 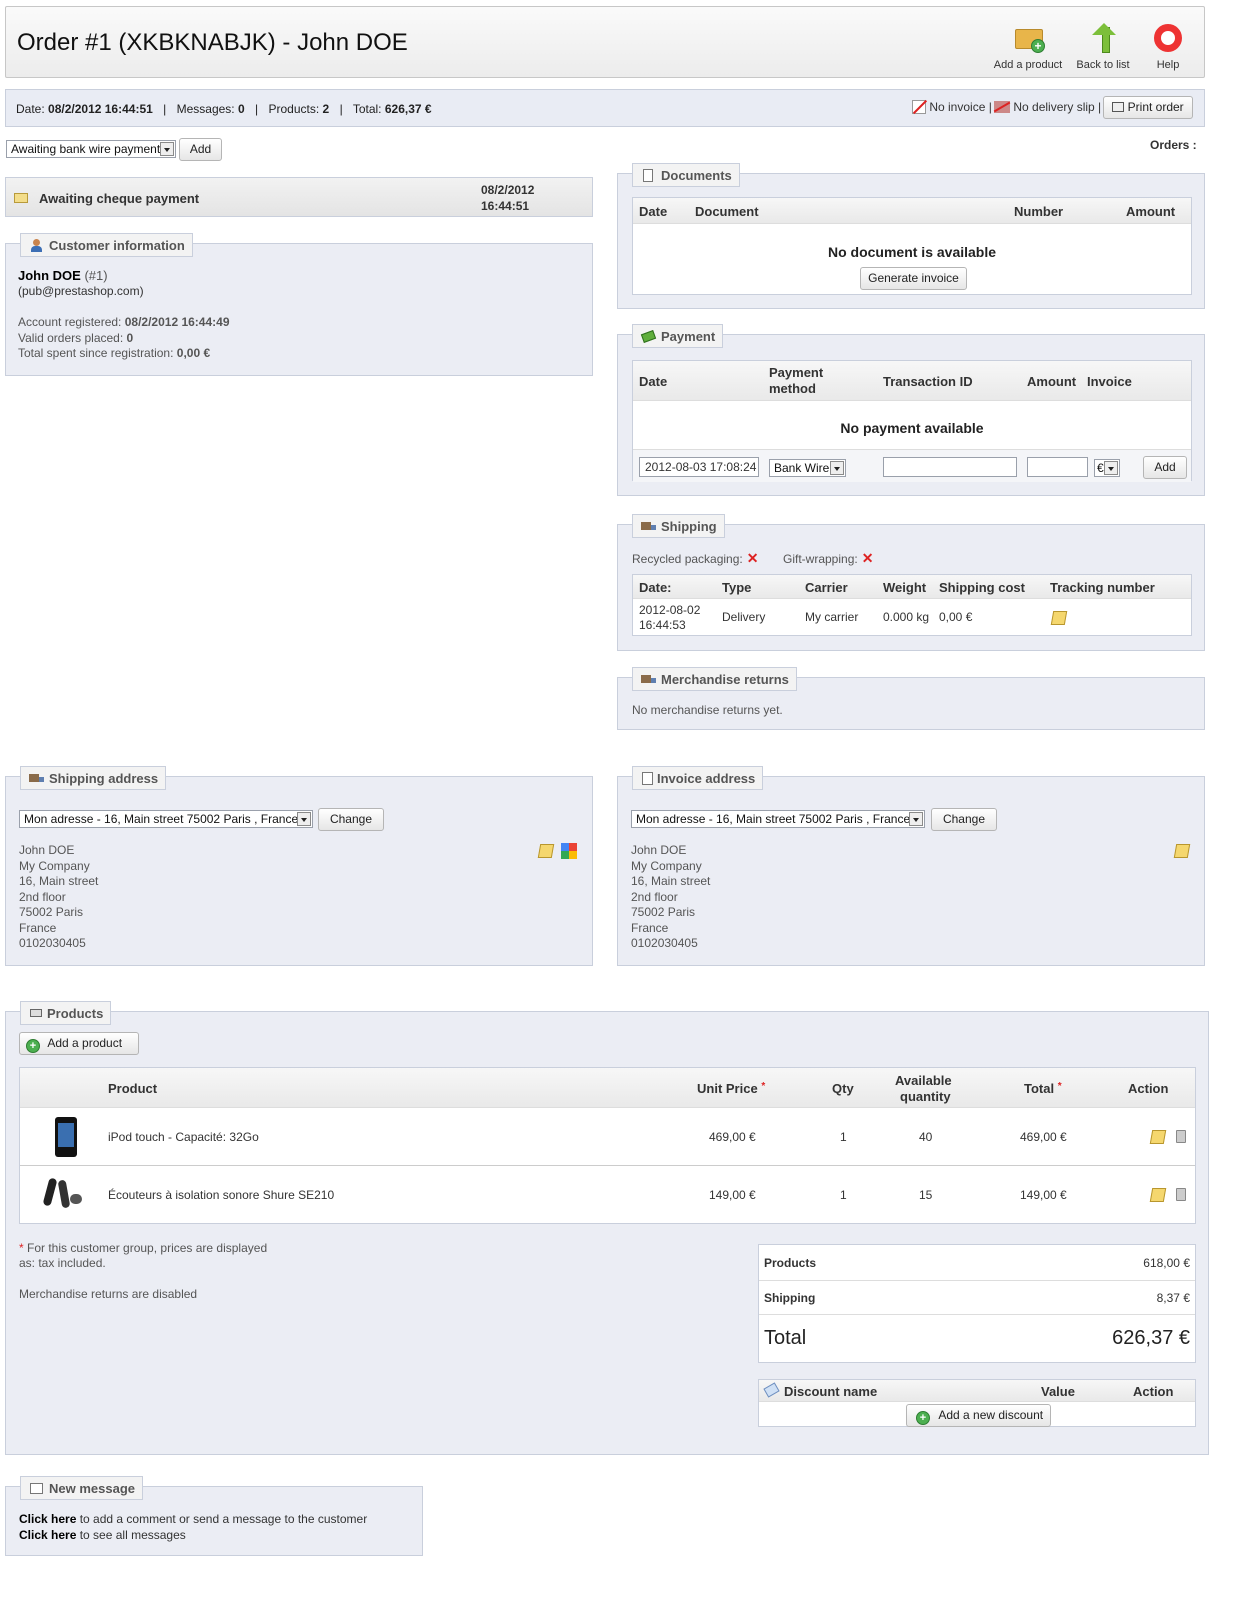 What do you see at coordinates (33, 1046) in the screenshot?
I see `add-icon: +` at bounding box center [33, 1046].